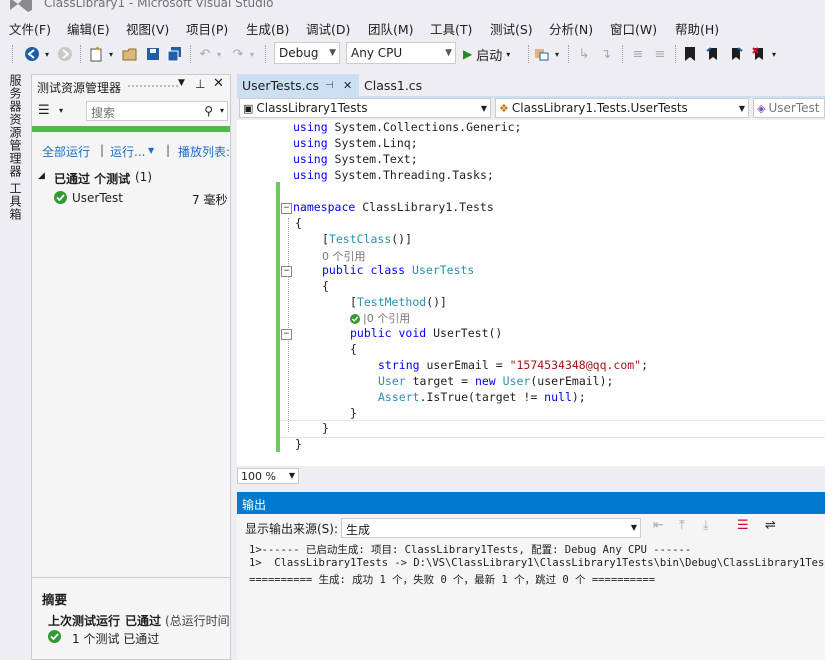 The height and width of the screenshot is (660, 825). I want to click on menu-team: 团队(M), so click(391, 28).